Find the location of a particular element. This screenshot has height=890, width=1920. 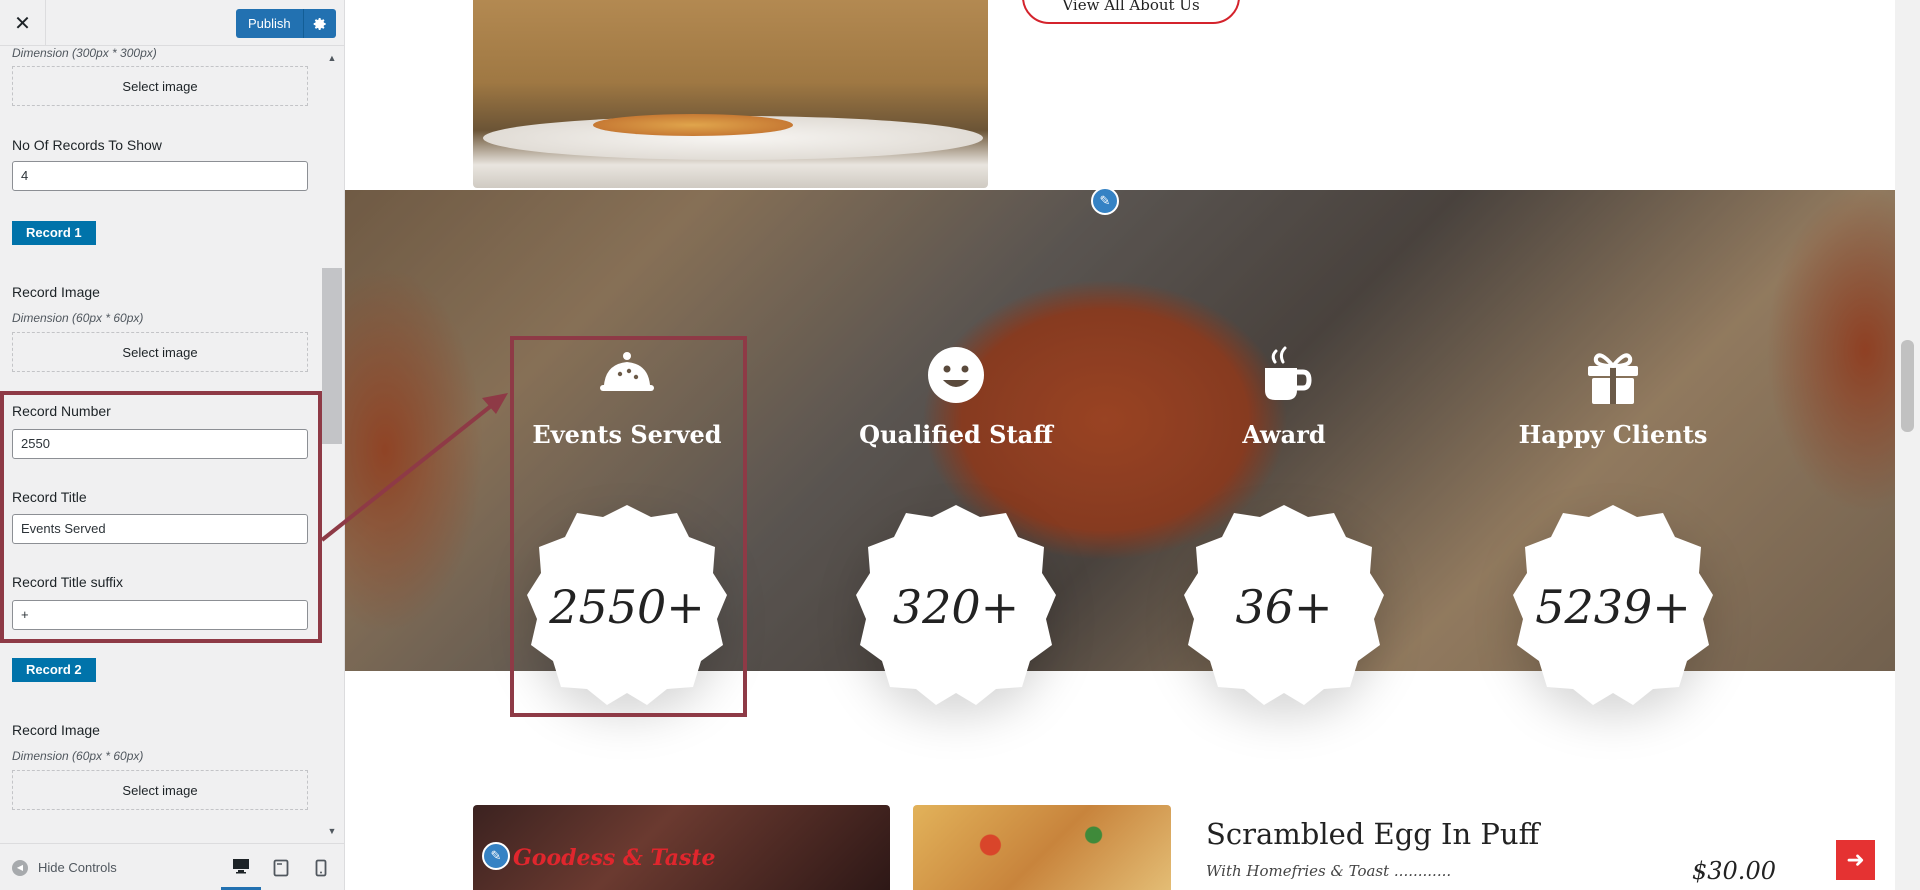

records-count-label: No Of Records To Show is located at coordinates (87, 145).